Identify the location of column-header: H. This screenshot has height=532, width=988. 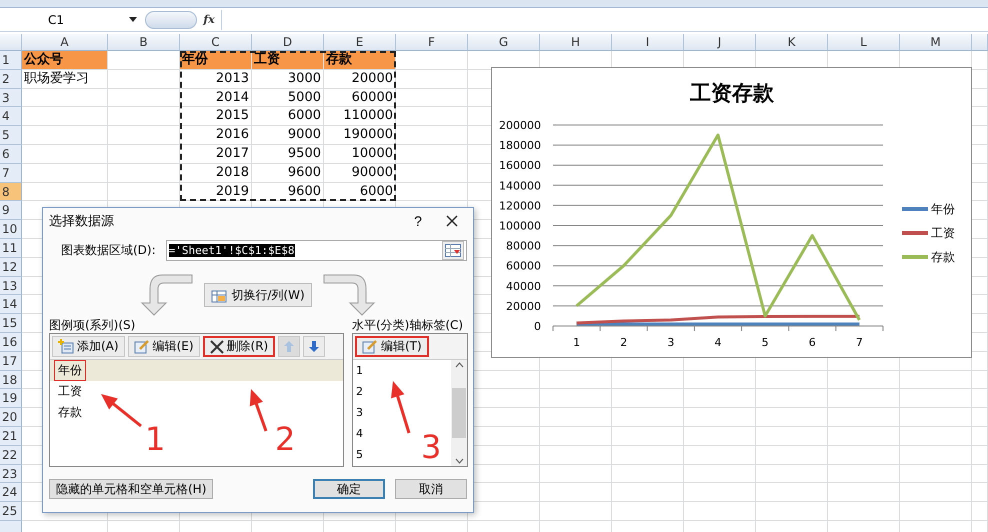
(576, 42).